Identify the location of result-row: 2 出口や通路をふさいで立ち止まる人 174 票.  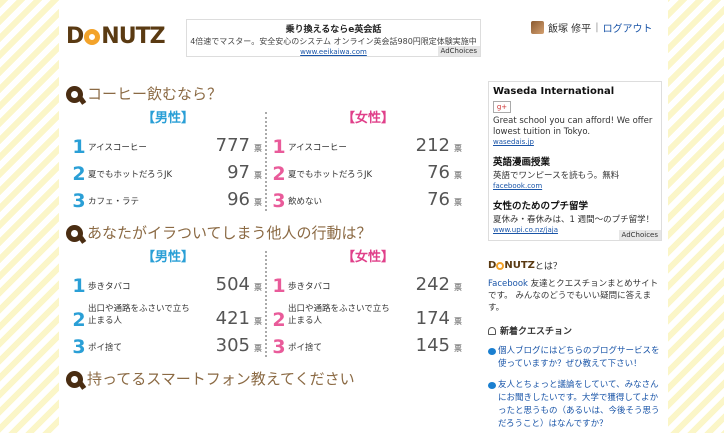
(368, 313).